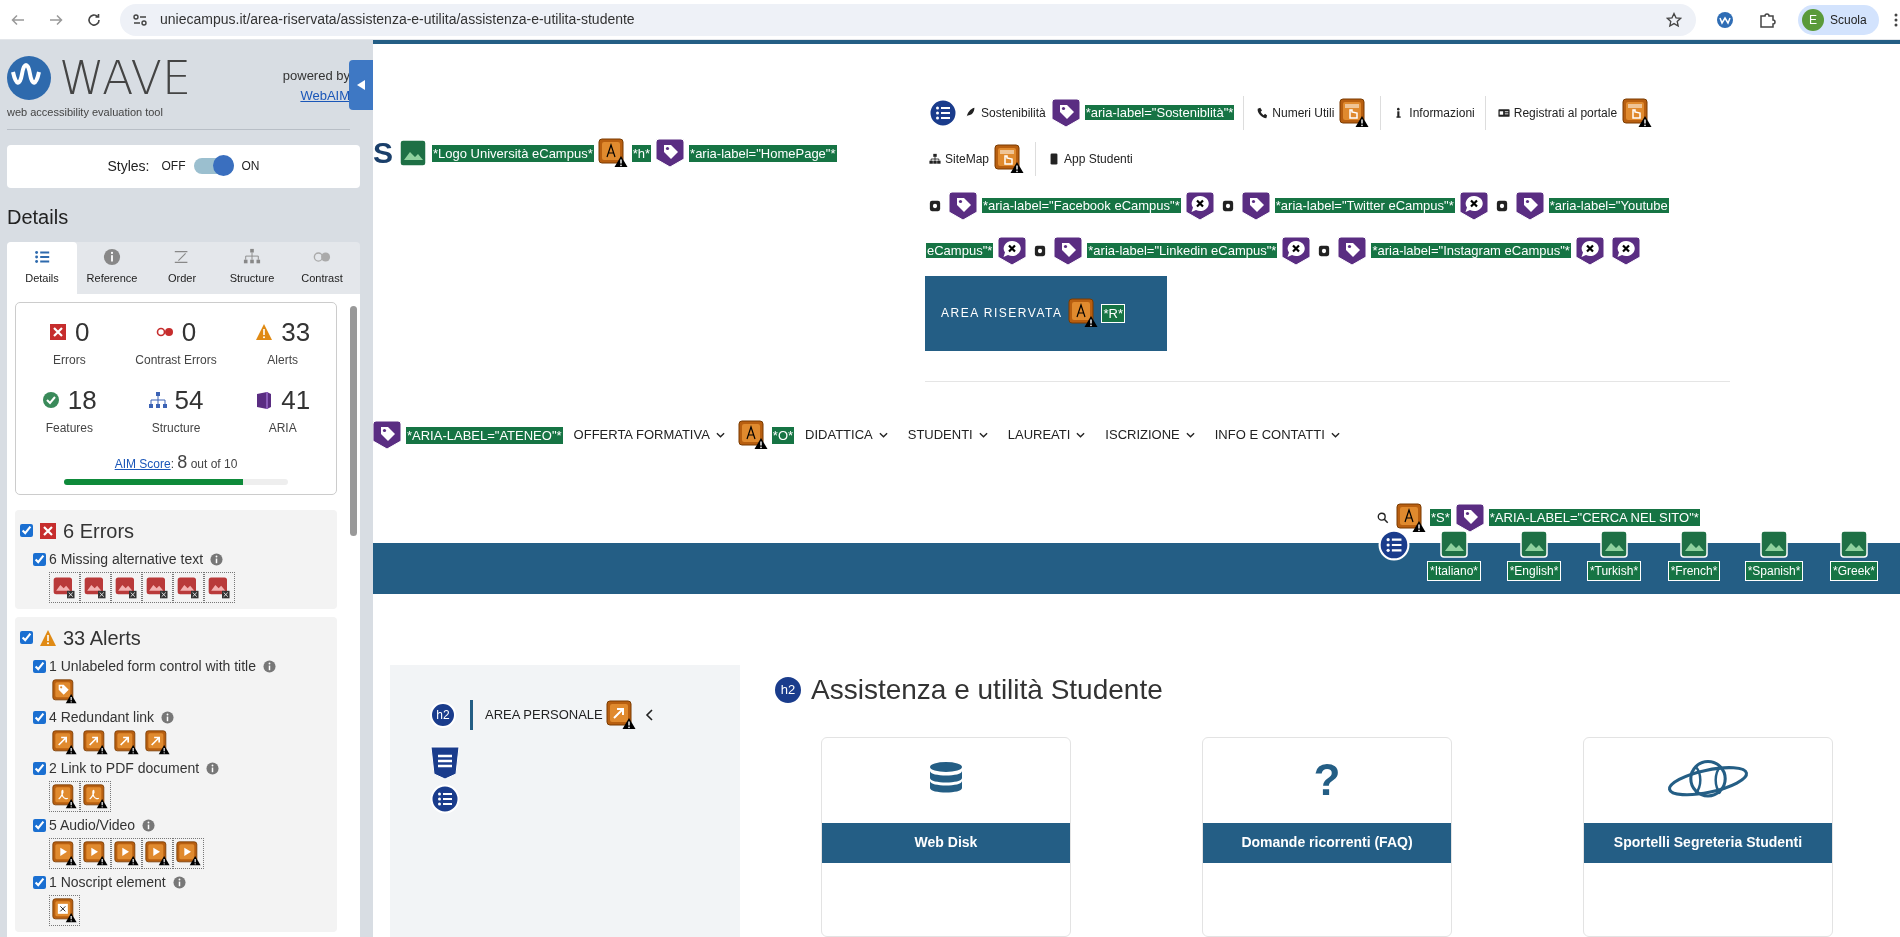 The image size is (1900, 937). I want to click on webaim-link: WebAIM, so click(325, 95).